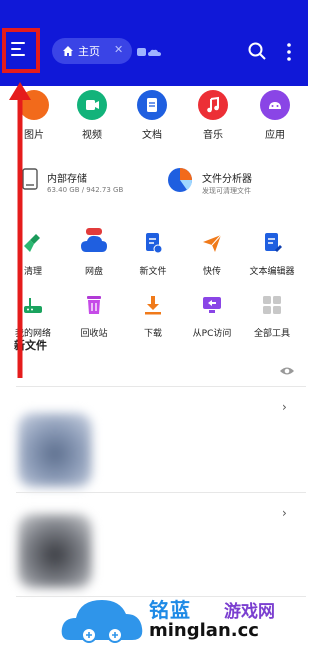  What do you see at coordinates (94, 305) in the screenshot?
I see `recycle-bin-icon` at bounding box center [94, 305].